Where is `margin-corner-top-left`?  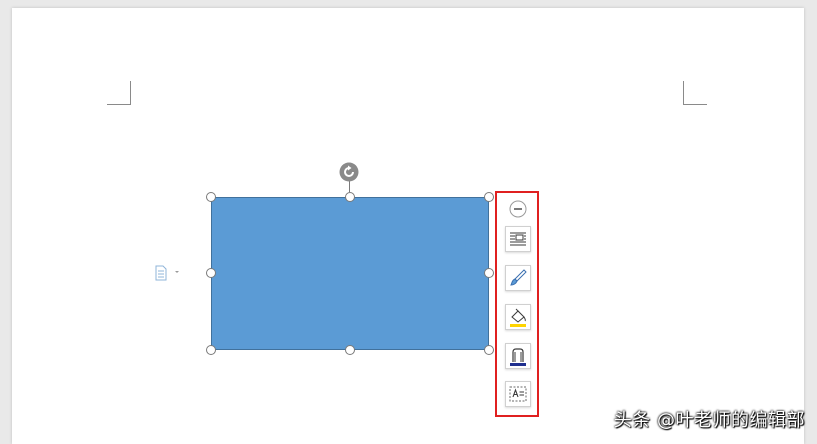
margin-corner-top-left is located at coordinates (119, 93).